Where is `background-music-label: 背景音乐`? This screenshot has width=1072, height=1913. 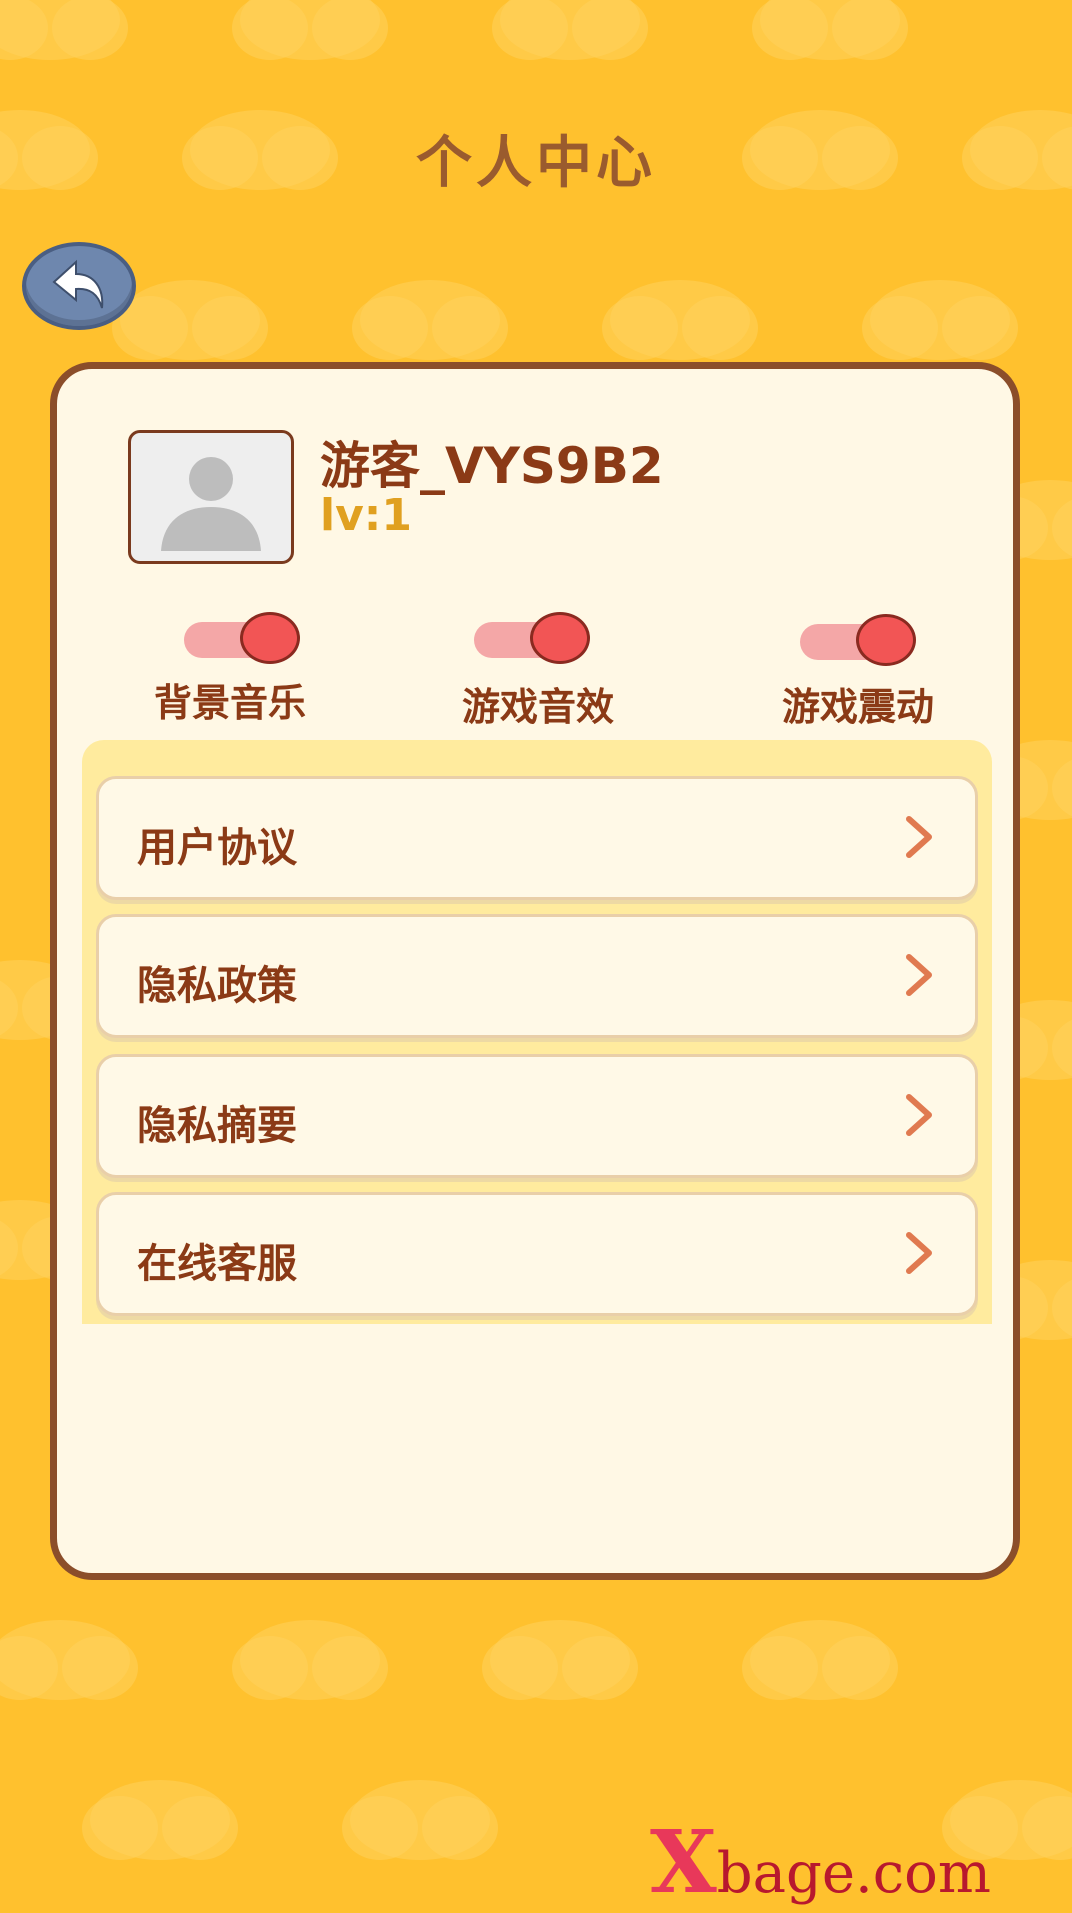 background-music-label: 背景音乐 is located at coordinates (229, 703).